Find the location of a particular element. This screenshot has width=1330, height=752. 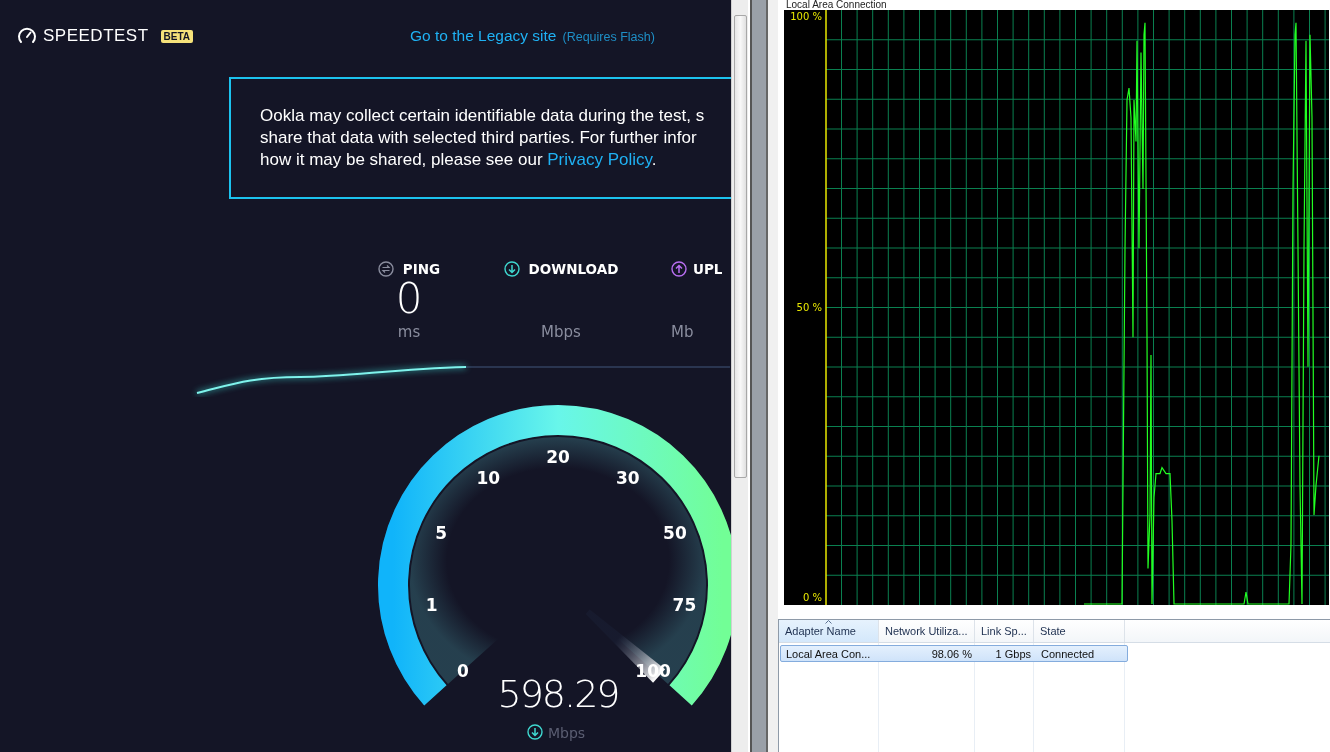

metric-label: PING is located at coordinates (421, 269).